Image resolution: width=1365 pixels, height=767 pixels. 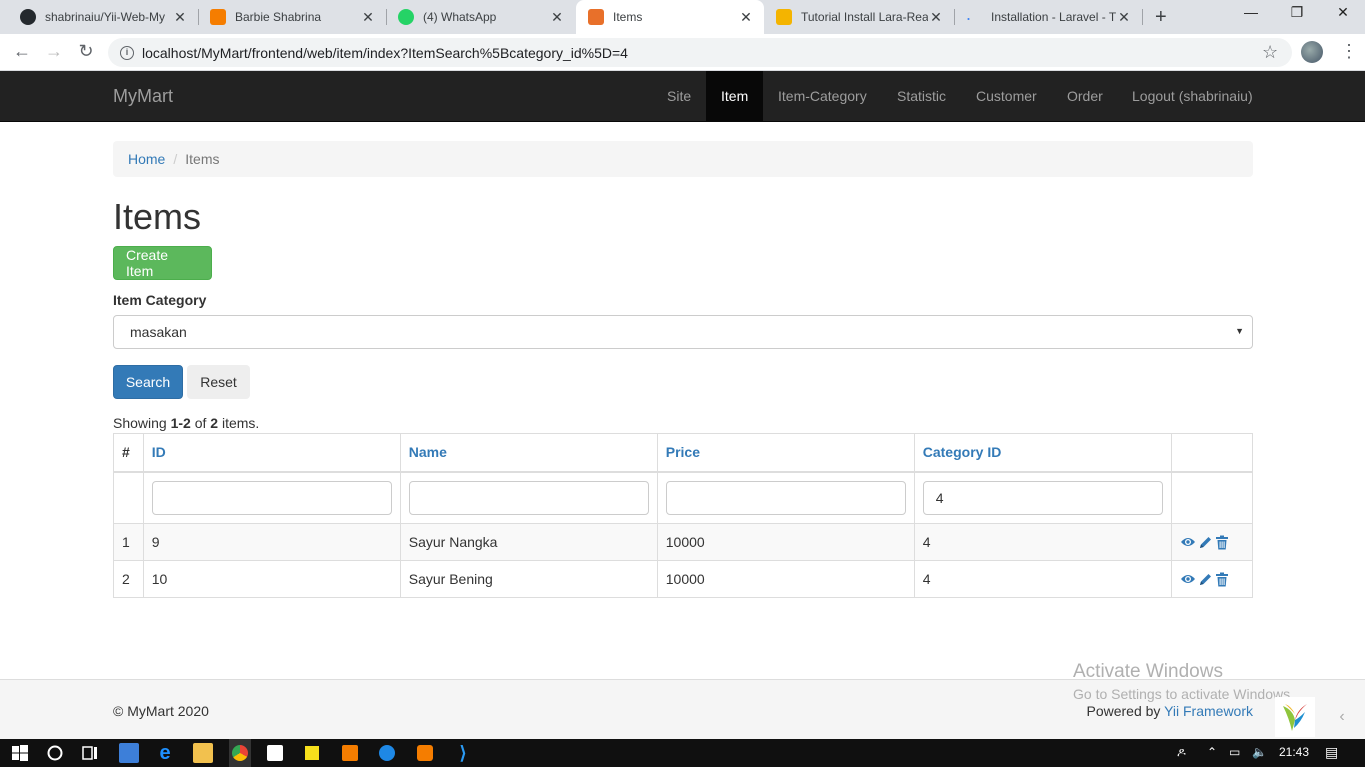 What do you see at coordinates (1297, 12) in the screenshot?
I see `restore-icon: ❐` at bounding box center [1297, 12].